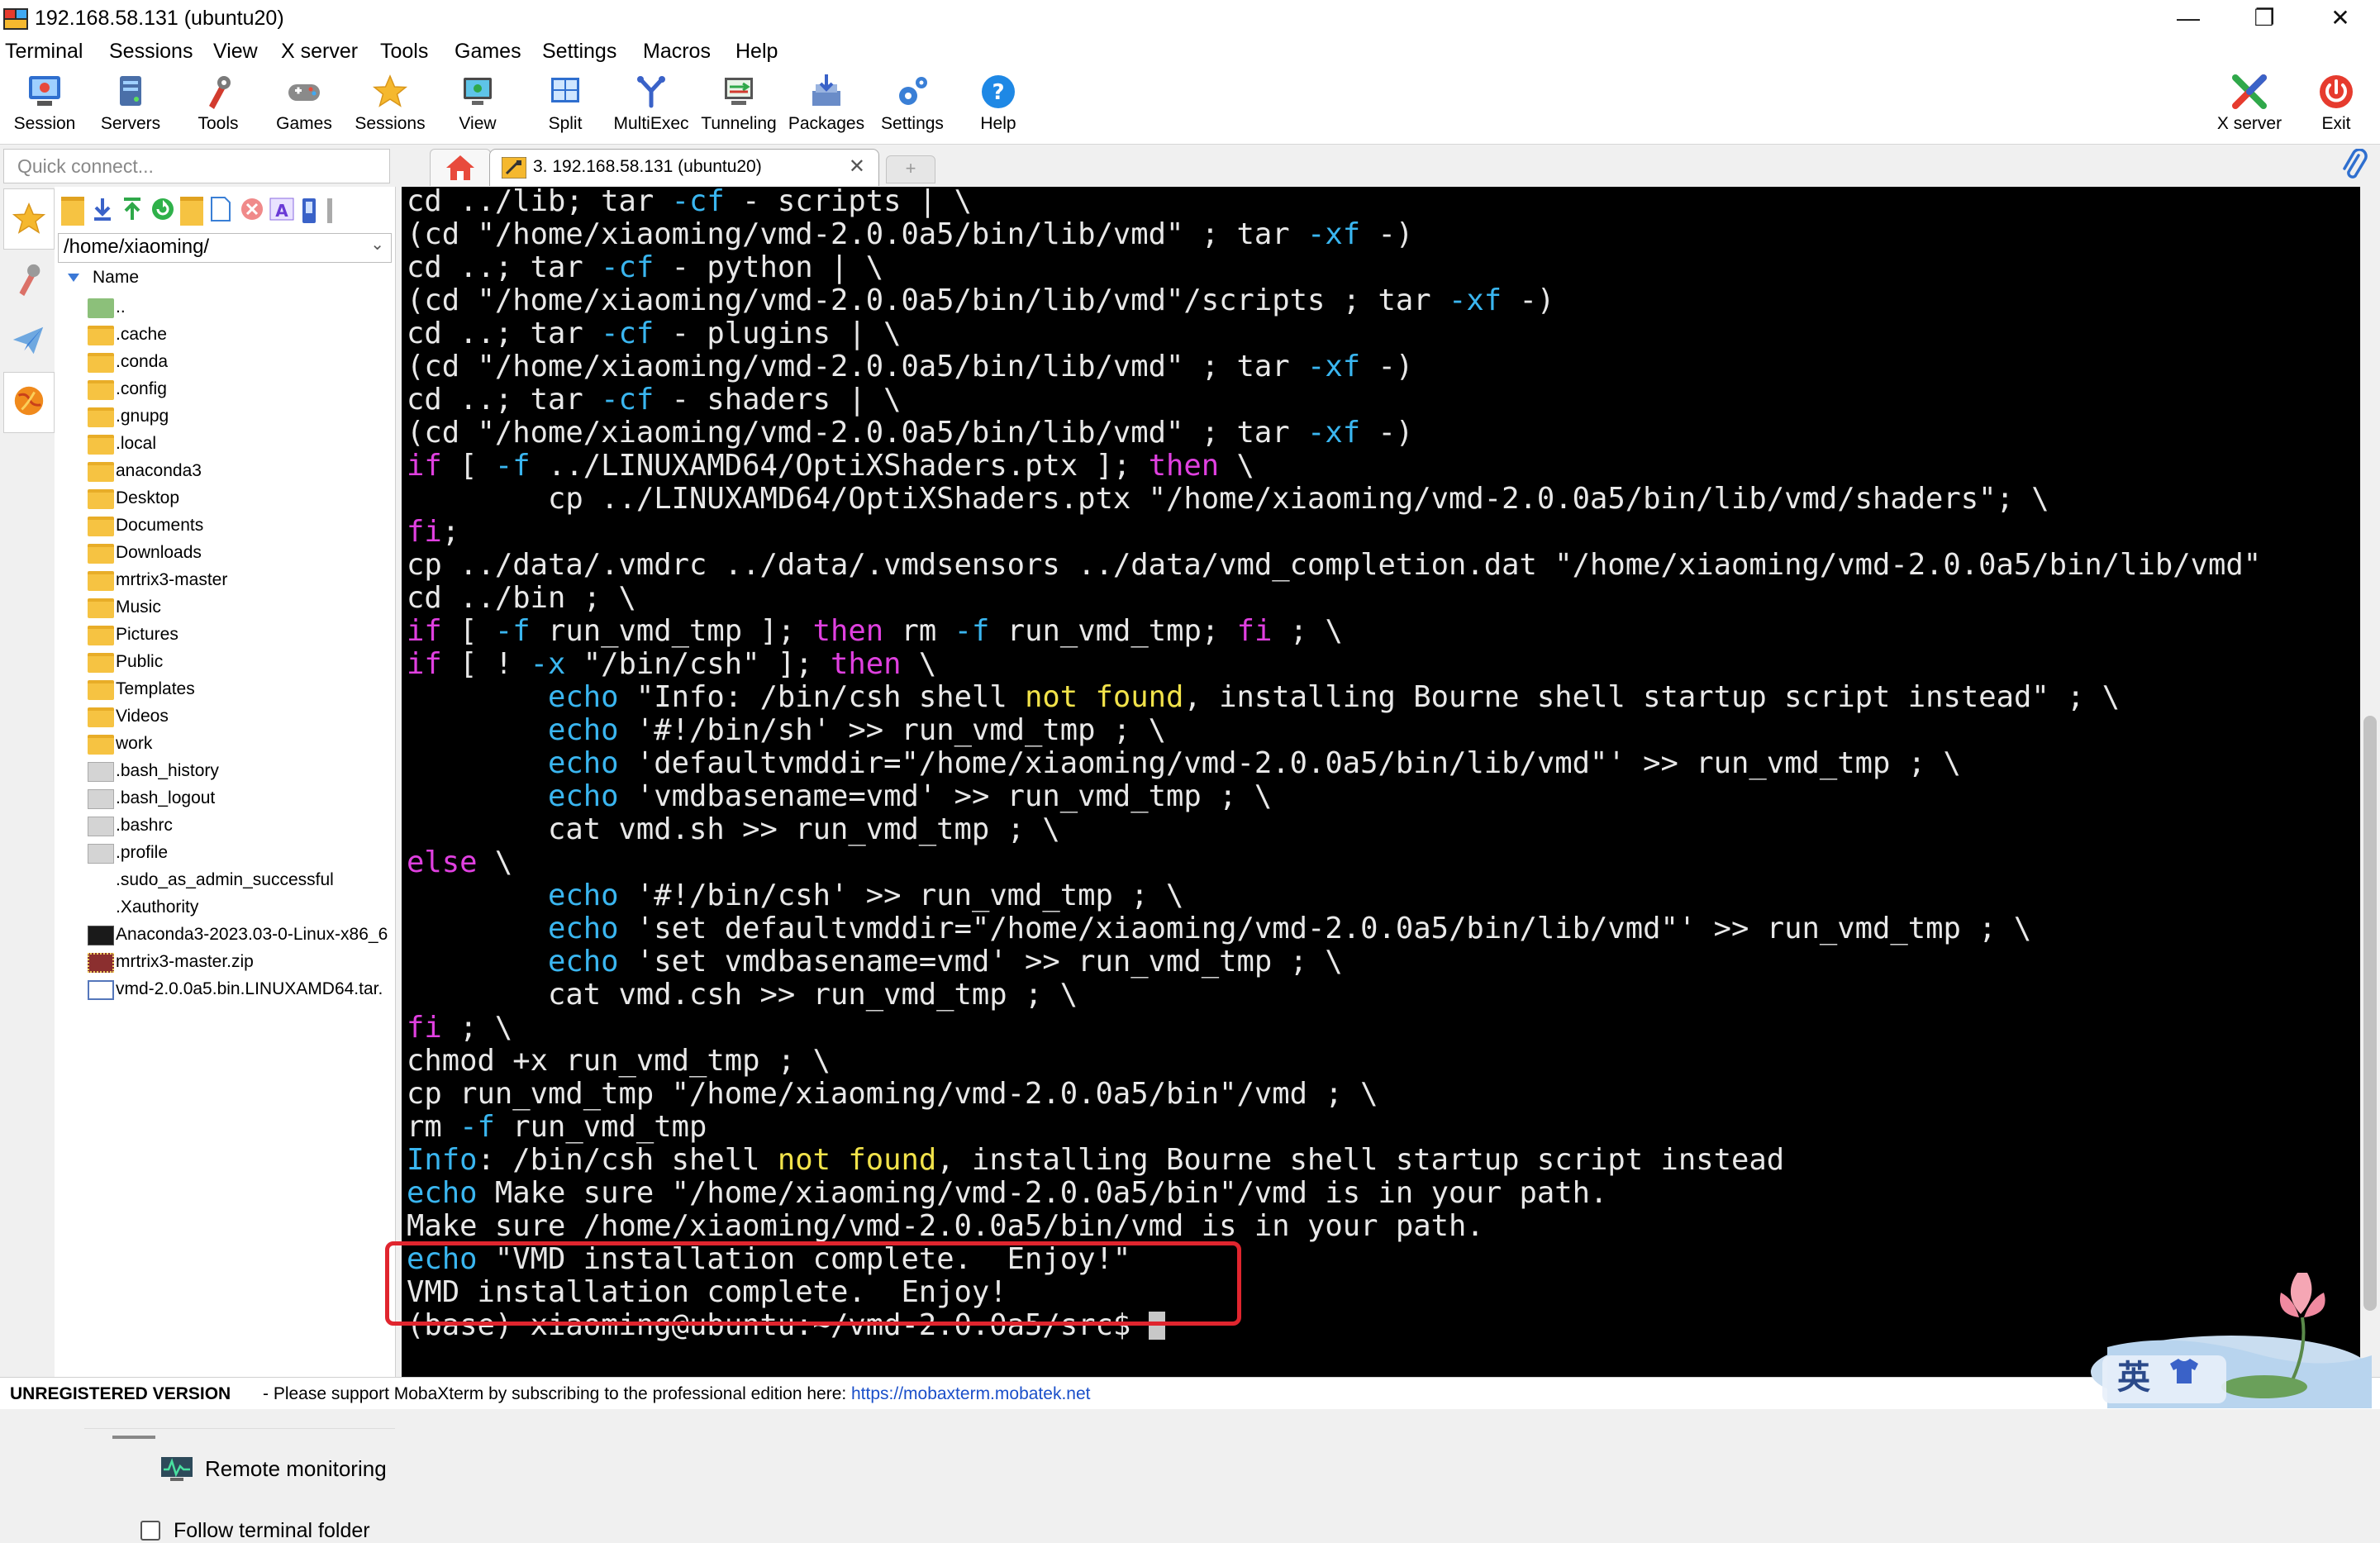 The image size is (2380, 1543). What do you see at coordinates (29, 219) in the screenshot?
I see `sidebar-tab-sessions` at bounding box center [29, 219].